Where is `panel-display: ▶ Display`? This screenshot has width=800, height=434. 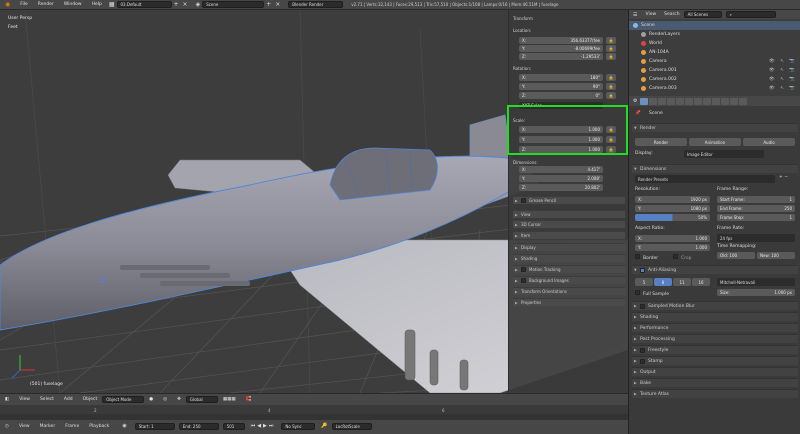
panel-display: ▶ Display is located at coordinates (569, 247).